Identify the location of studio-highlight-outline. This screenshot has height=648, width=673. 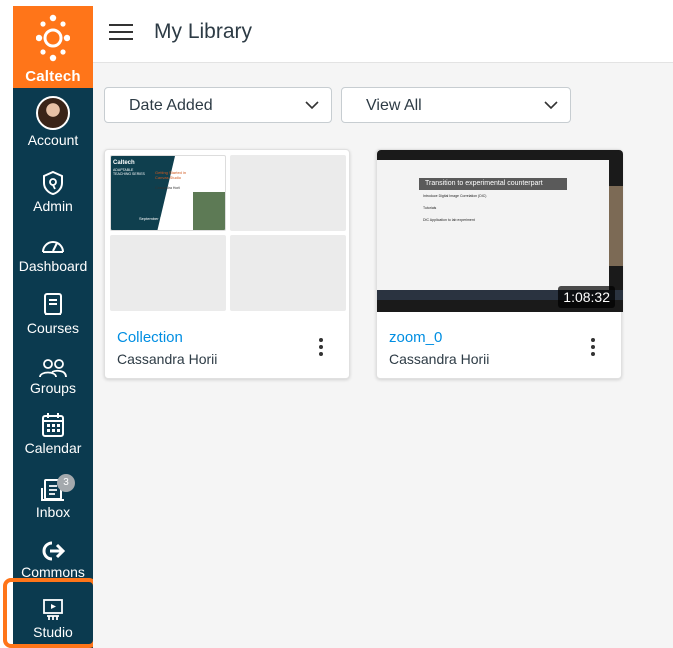
(50, 613).